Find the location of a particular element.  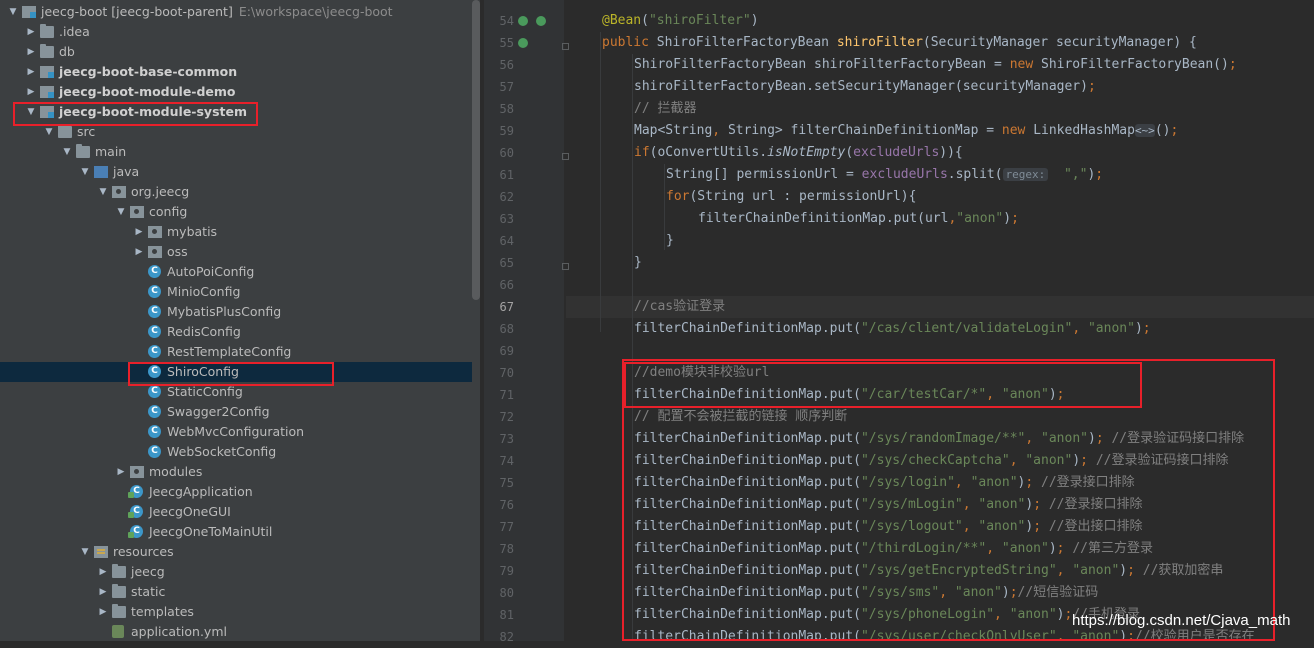

tree-item-label: org.jeecg is located at coordinates (160, 191).